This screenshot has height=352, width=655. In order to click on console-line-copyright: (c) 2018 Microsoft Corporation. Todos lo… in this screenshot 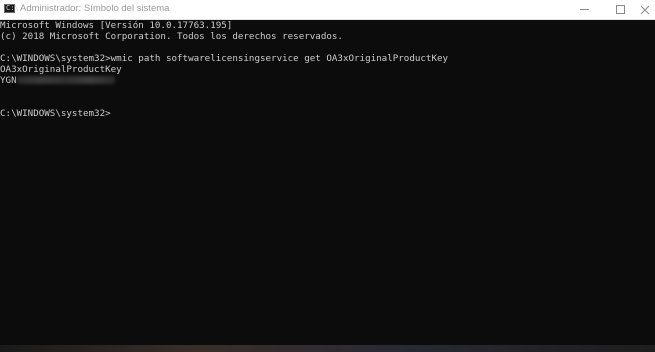, I will do `click(171, 36)`.